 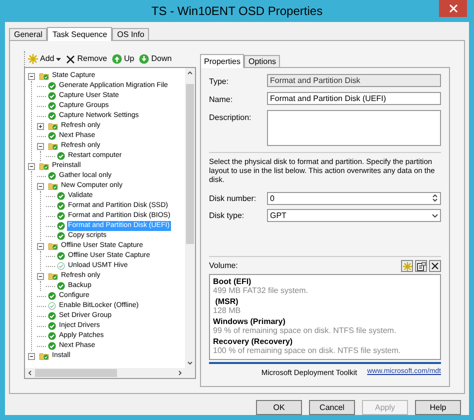 What do you see at coordinates (155, 59) in the screenshot?
I see `toolbar-button: Down` at bounding box center [155, 59].